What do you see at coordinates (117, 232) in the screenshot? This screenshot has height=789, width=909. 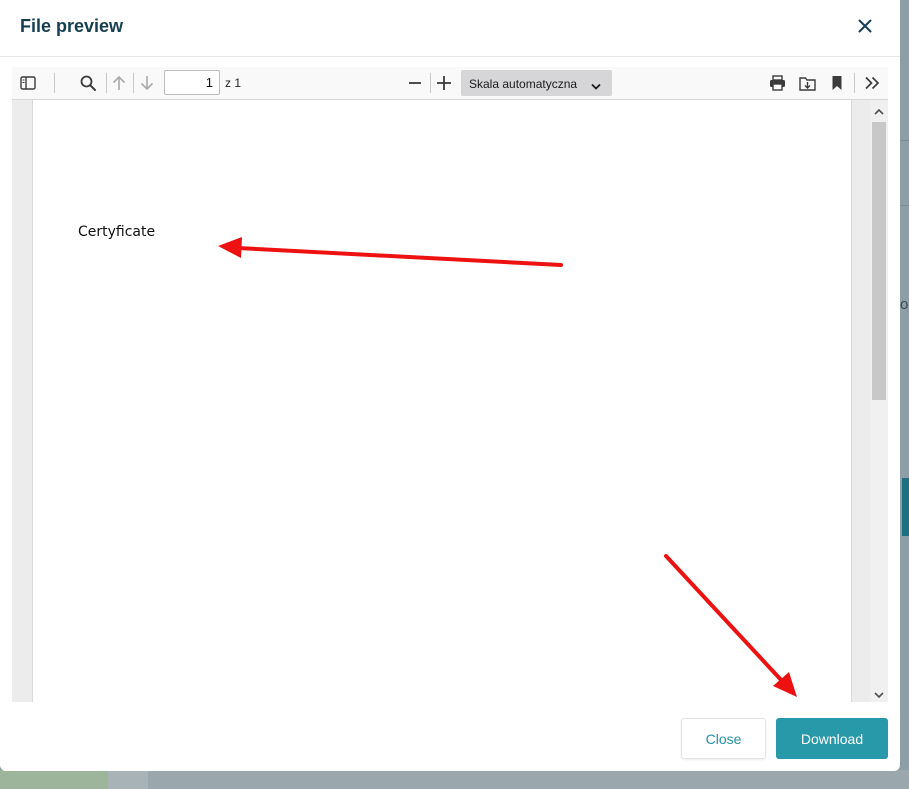 I see `document-text: Certyficate` at bounding box center [117, 232].